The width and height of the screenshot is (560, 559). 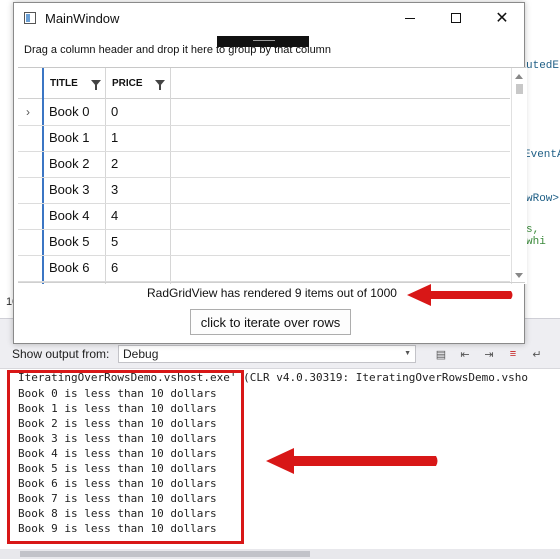 I want to click on chevron-down-icon: ▼, so click(x=407, y=353).